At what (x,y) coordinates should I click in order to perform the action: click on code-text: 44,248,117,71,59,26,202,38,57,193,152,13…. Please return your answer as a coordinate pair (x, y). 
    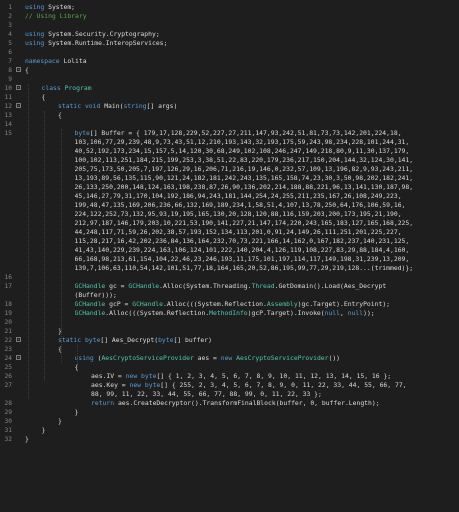
    Looking at the image, I should click on (266, 232).